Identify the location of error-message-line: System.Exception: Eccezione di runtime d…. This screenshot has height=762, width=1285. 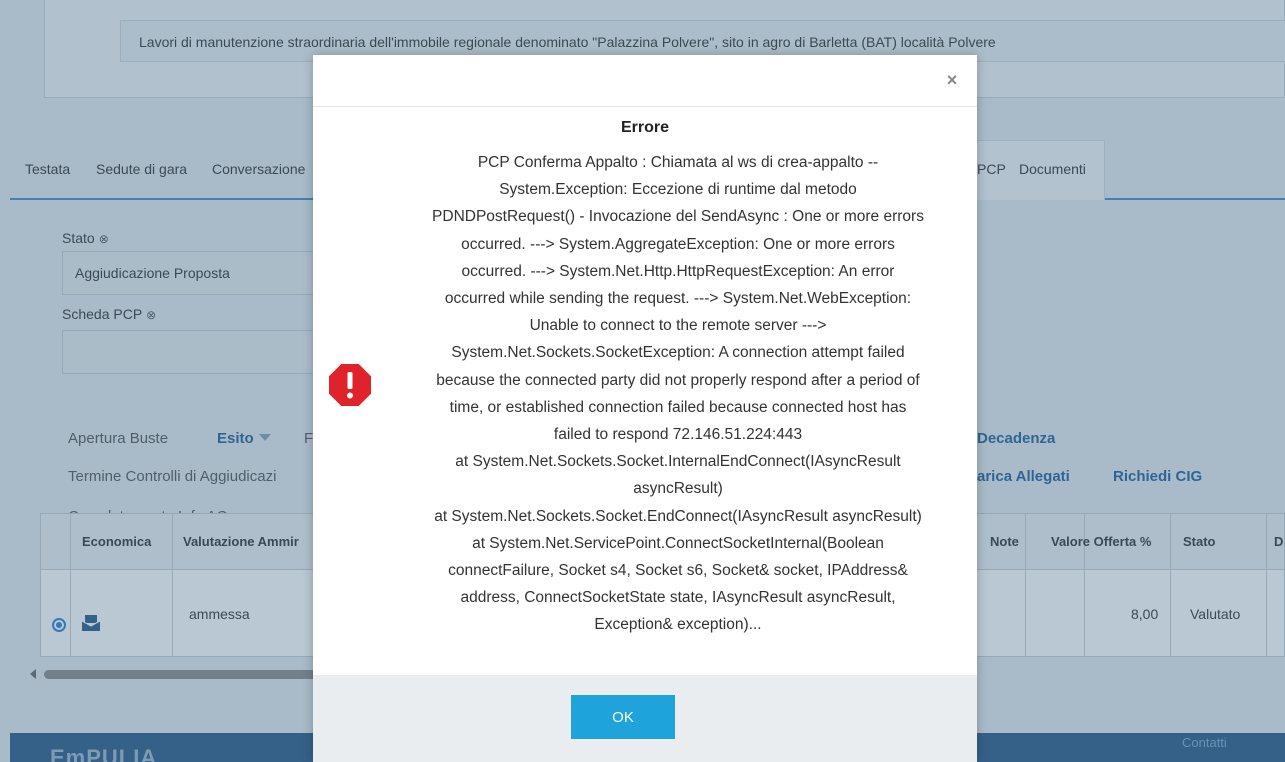
(678, 190).